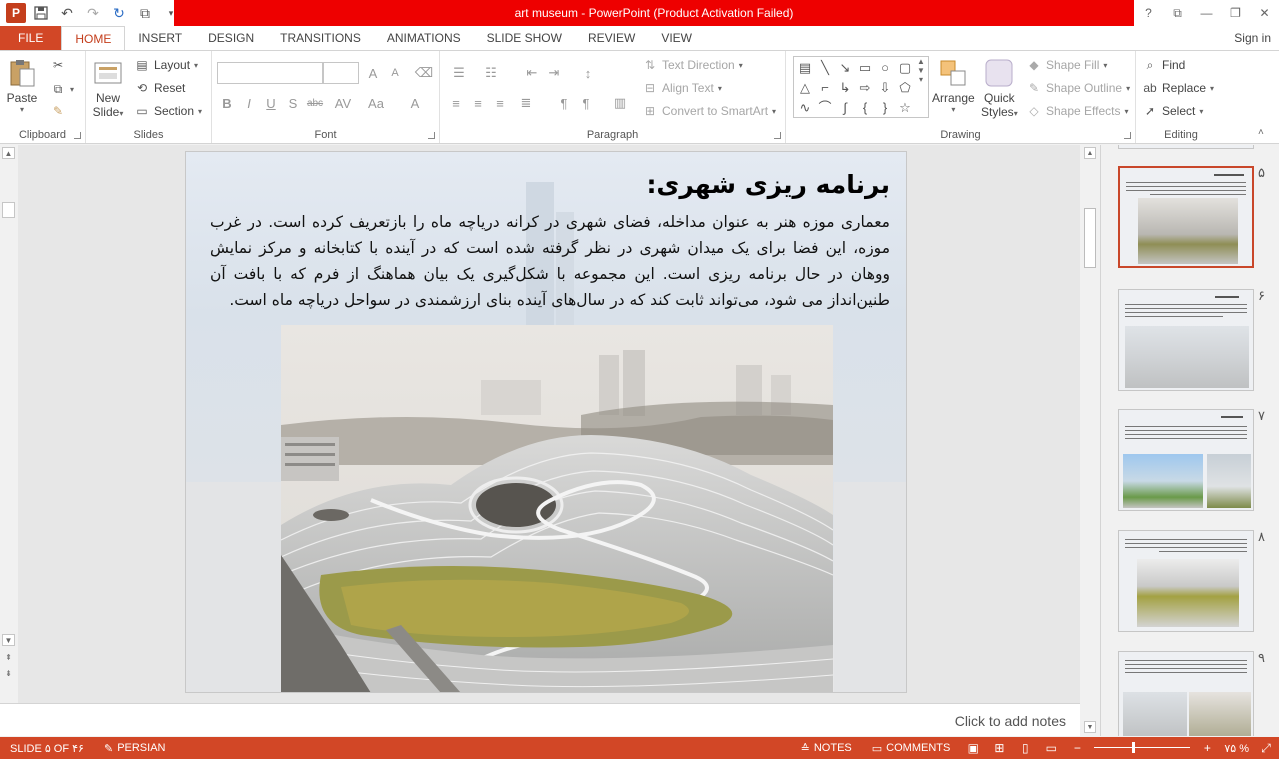 This screenshot has height=759, width=1279. Describe the element at coordinates (1207, 748) in the screenshot. I see `zoom-in-icon: +` at that location.